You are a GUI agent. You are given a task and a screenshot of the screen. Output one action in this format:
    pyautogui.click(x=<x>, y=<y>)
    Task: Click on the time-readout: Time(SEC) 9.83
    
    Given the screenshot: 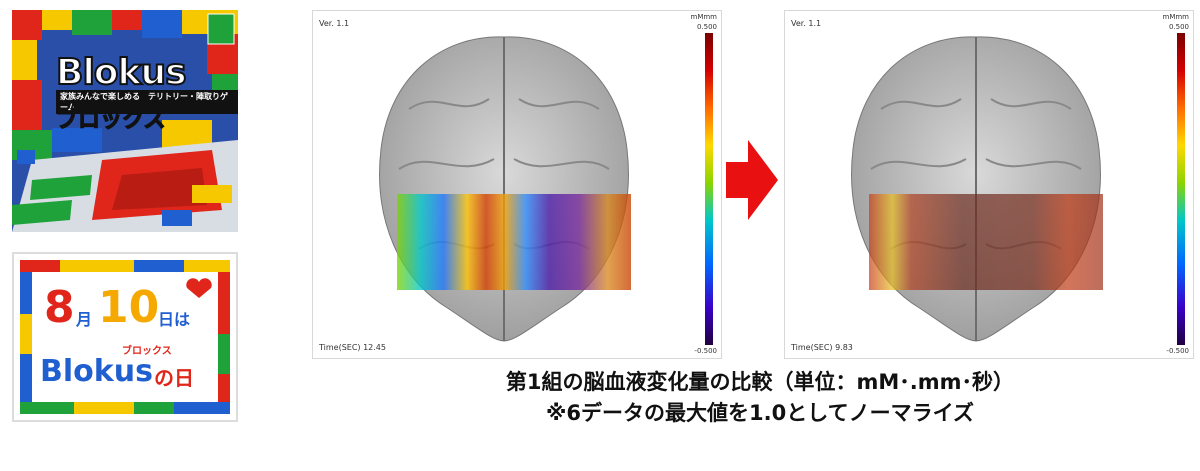 What is the action you would take?
    pyautogui.click(x=822, y=347)
    